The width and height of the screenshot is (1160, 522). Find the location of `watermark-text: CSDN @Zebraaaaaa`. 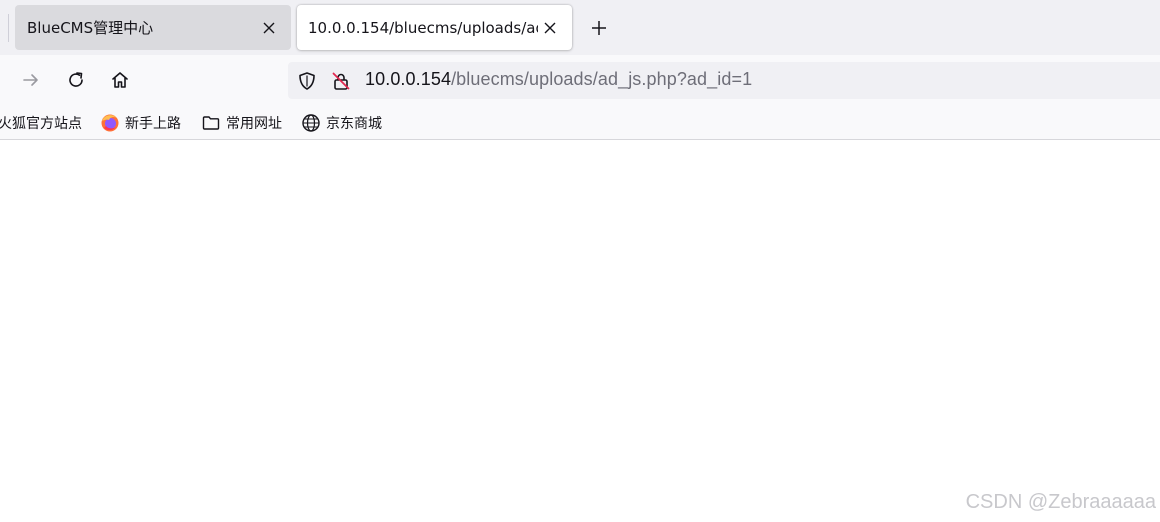

watermark-text: CSDN @Zebraaaaaa is located at coordinates (1060, 502).